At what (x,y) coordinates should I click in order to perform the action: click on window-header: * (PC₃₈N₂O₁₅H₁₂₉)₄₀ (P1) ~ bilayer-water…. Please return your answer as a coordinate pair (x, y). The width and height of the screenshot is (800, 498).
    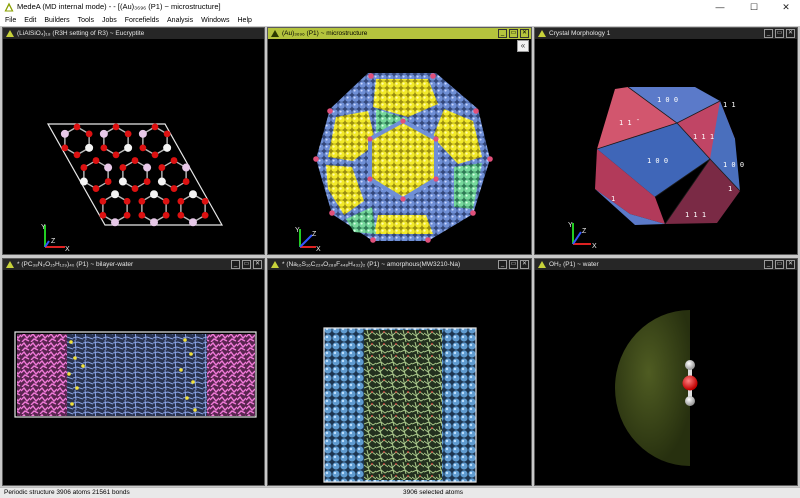
    Looking at the image, I should click on (133, 264).